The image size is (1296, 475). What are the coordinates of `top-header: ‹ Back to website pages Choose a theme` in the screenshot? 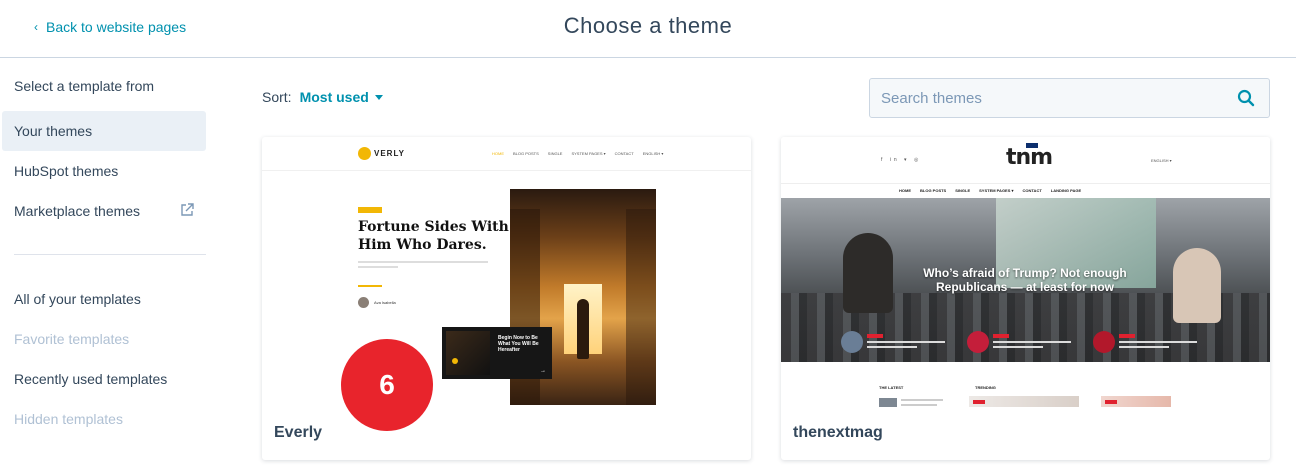 It's located at (648, 29).